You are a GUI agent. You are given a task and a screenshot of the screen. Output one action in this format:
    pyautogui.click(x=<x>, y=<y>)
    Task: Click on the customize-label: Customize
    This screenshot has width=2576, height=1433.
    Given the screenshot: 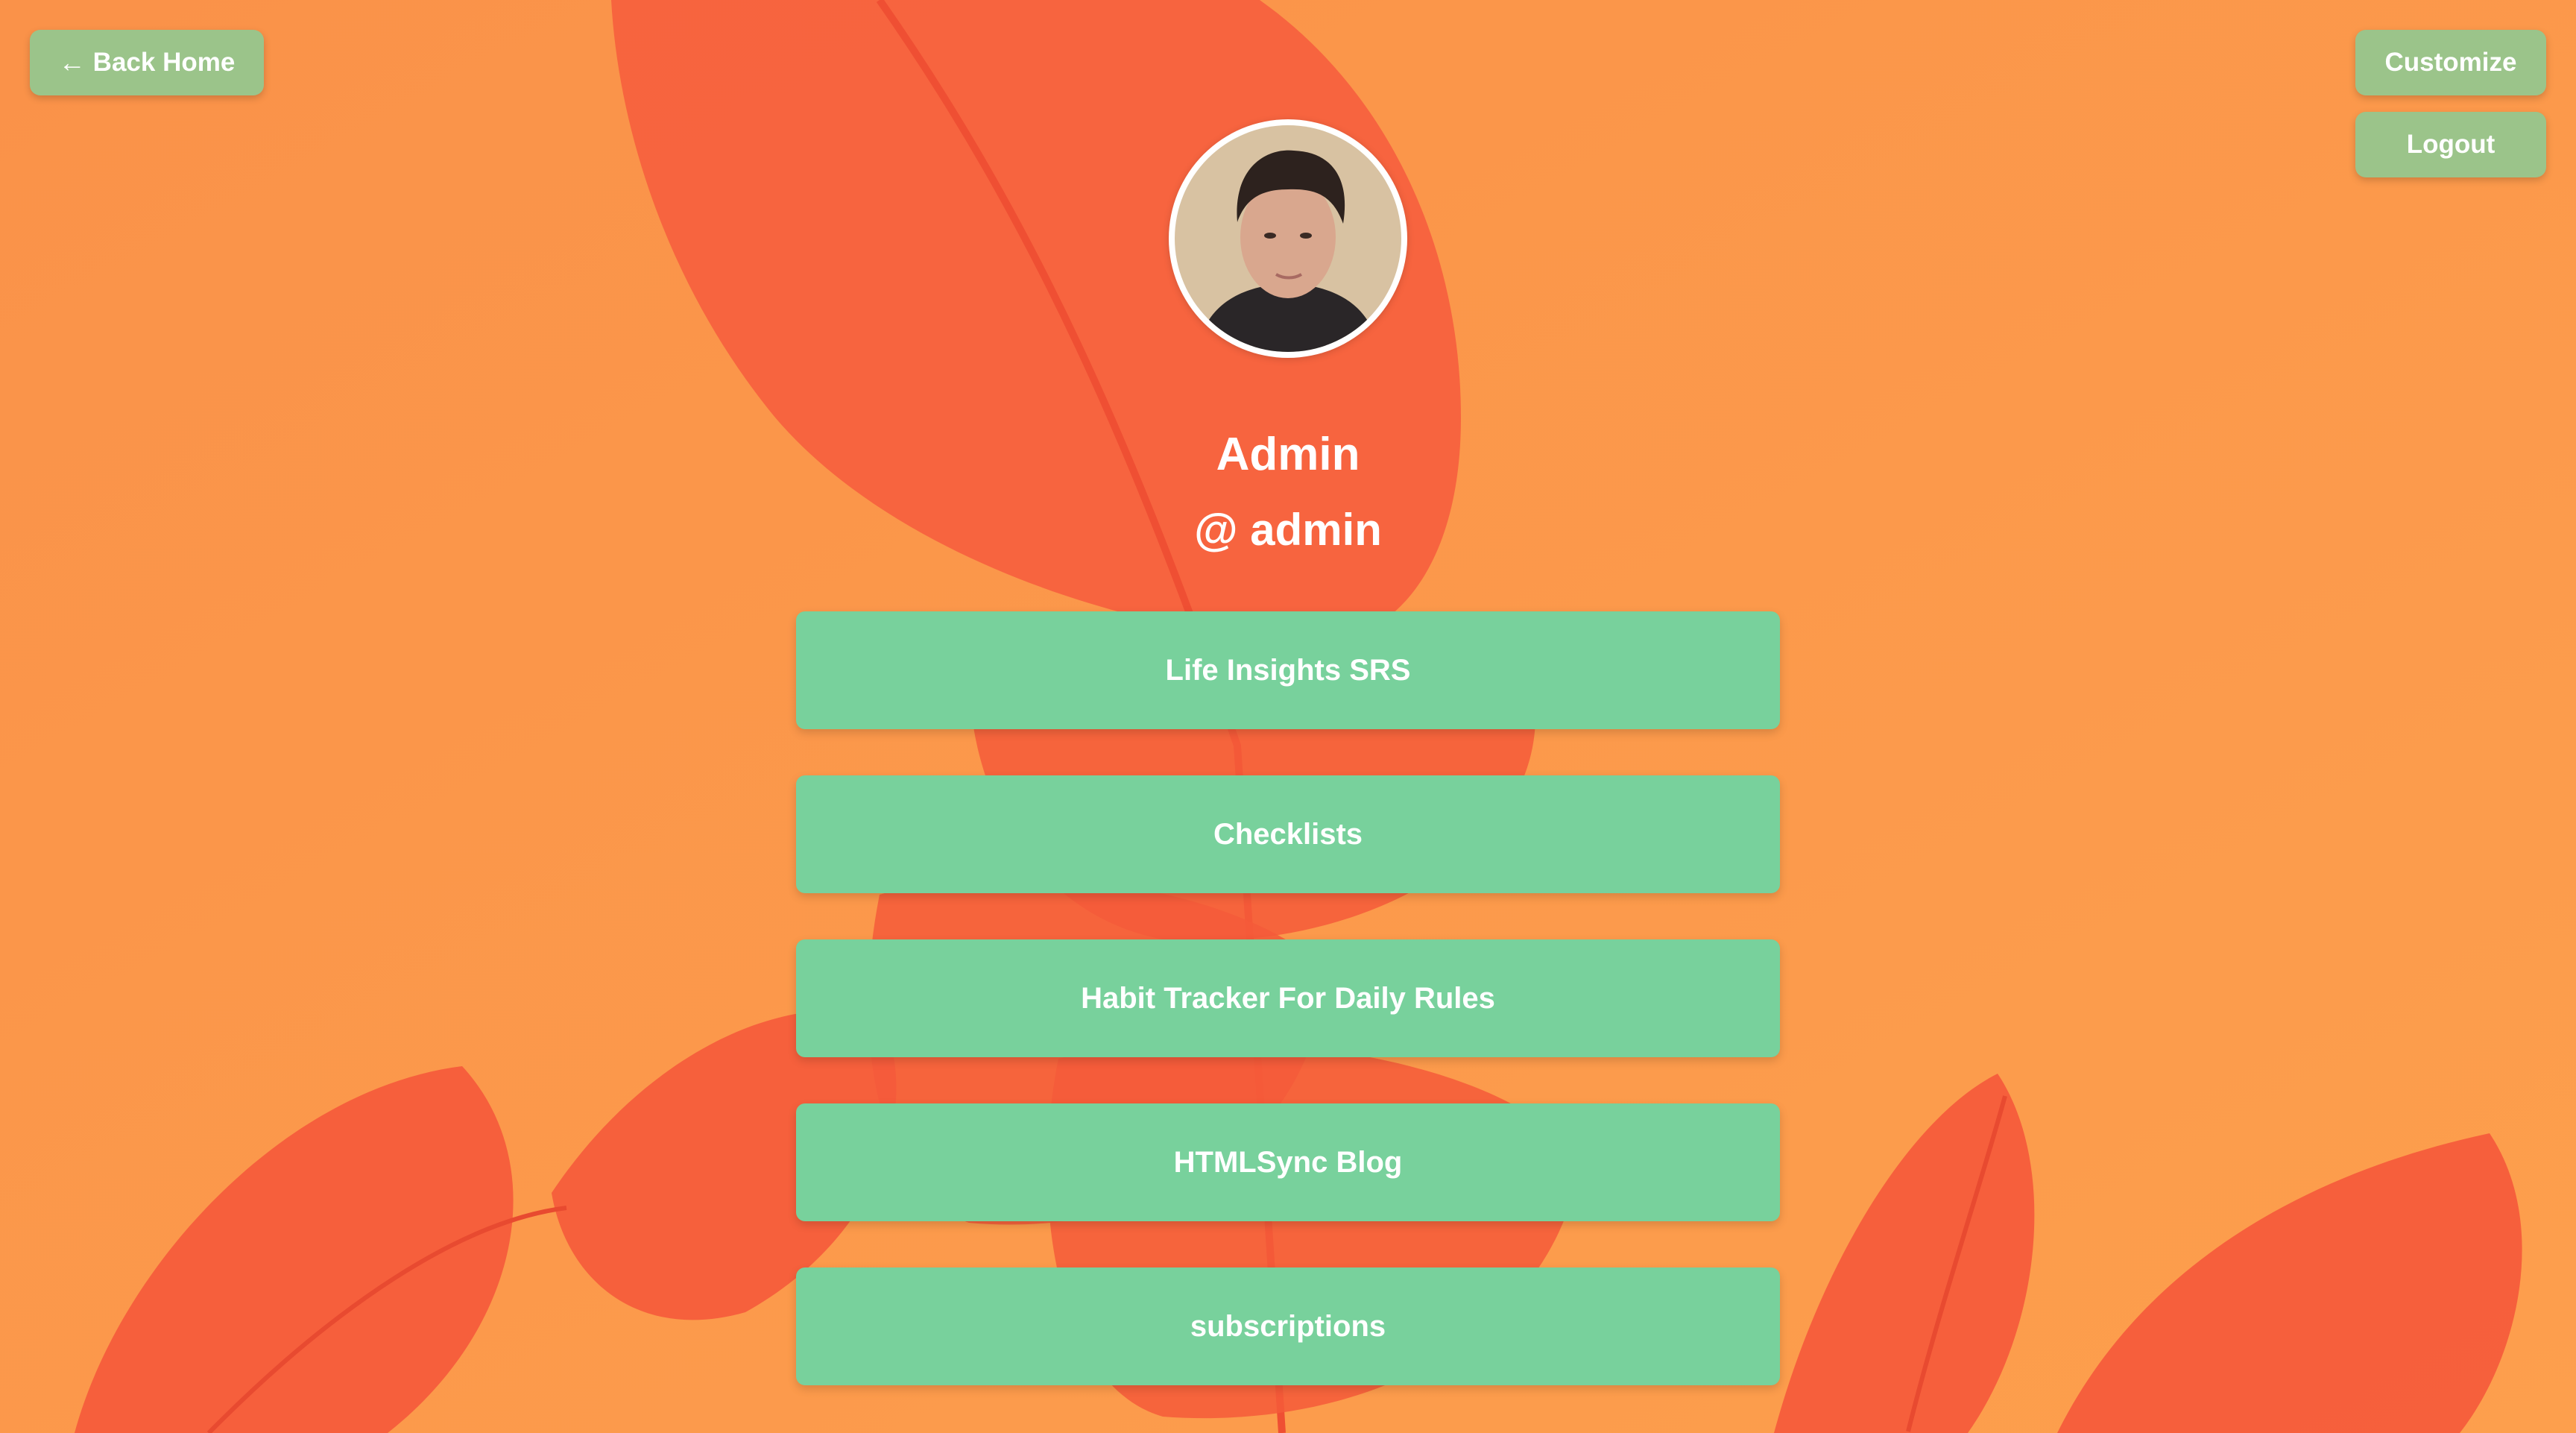 What is the action you would take?
    pyautogui.click(x=2450, y=63)
    